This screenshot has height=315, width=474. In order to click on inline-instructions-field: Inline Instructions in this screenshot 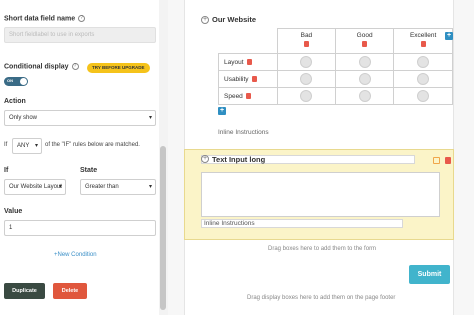, I will do `click(302, 223)`.